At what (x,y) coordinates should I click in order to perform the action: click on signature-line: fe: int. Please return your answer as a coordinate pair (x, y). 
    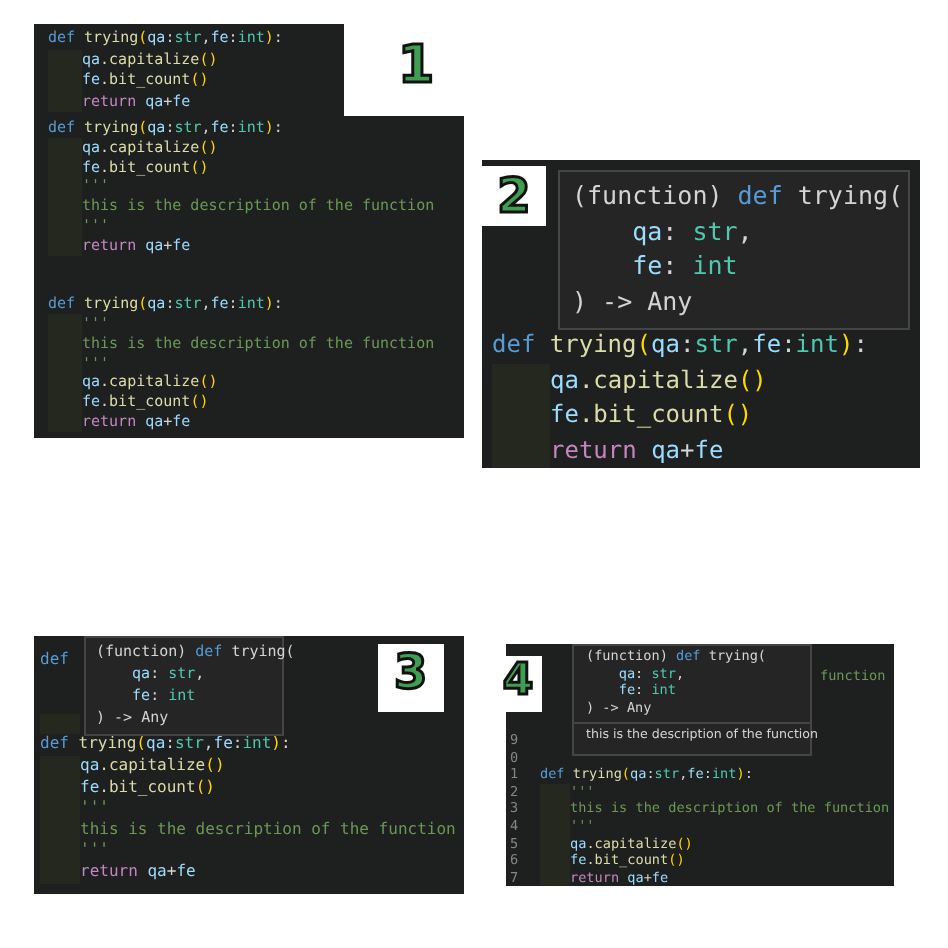
    Looking at the image, I should click on (685, 265).